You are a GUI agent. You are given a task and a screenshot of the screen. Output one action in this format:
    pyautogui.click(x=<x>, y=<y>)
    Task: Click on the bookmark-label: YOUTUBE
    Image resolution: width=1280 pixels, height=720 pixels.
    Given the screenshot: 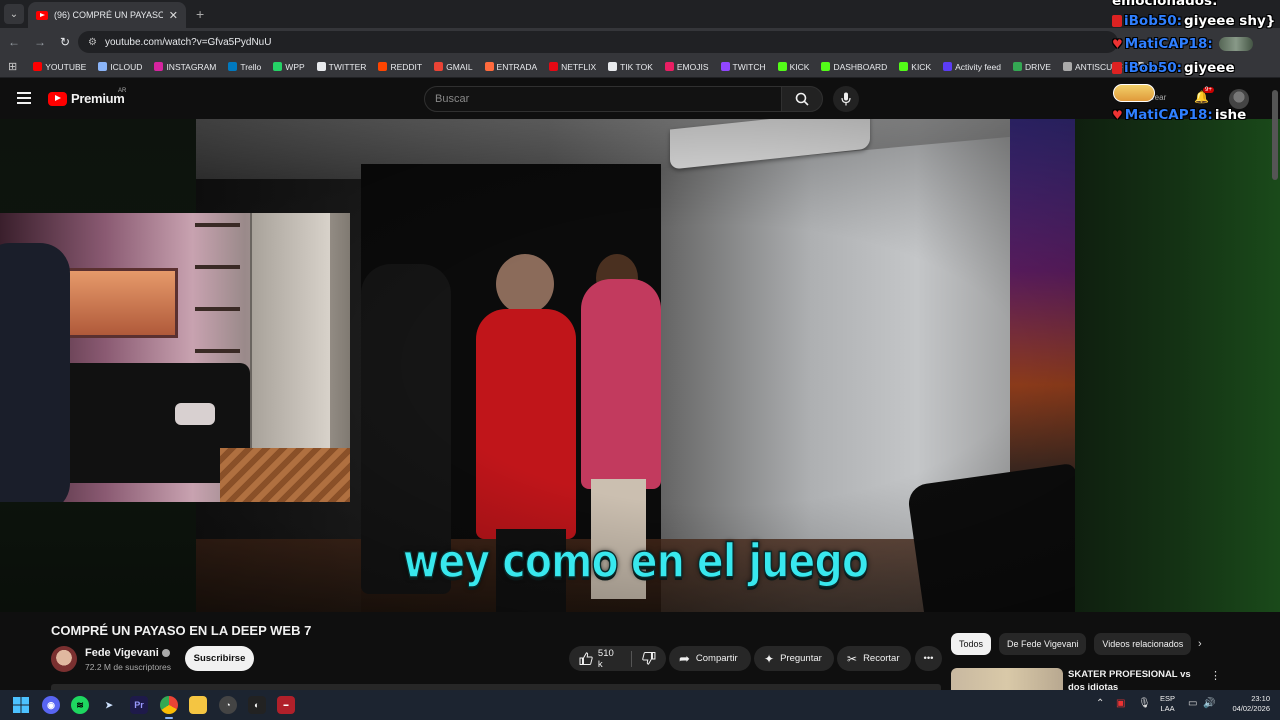 What is the action you would take?
    pyautogui.click(x=66, y=66)
    